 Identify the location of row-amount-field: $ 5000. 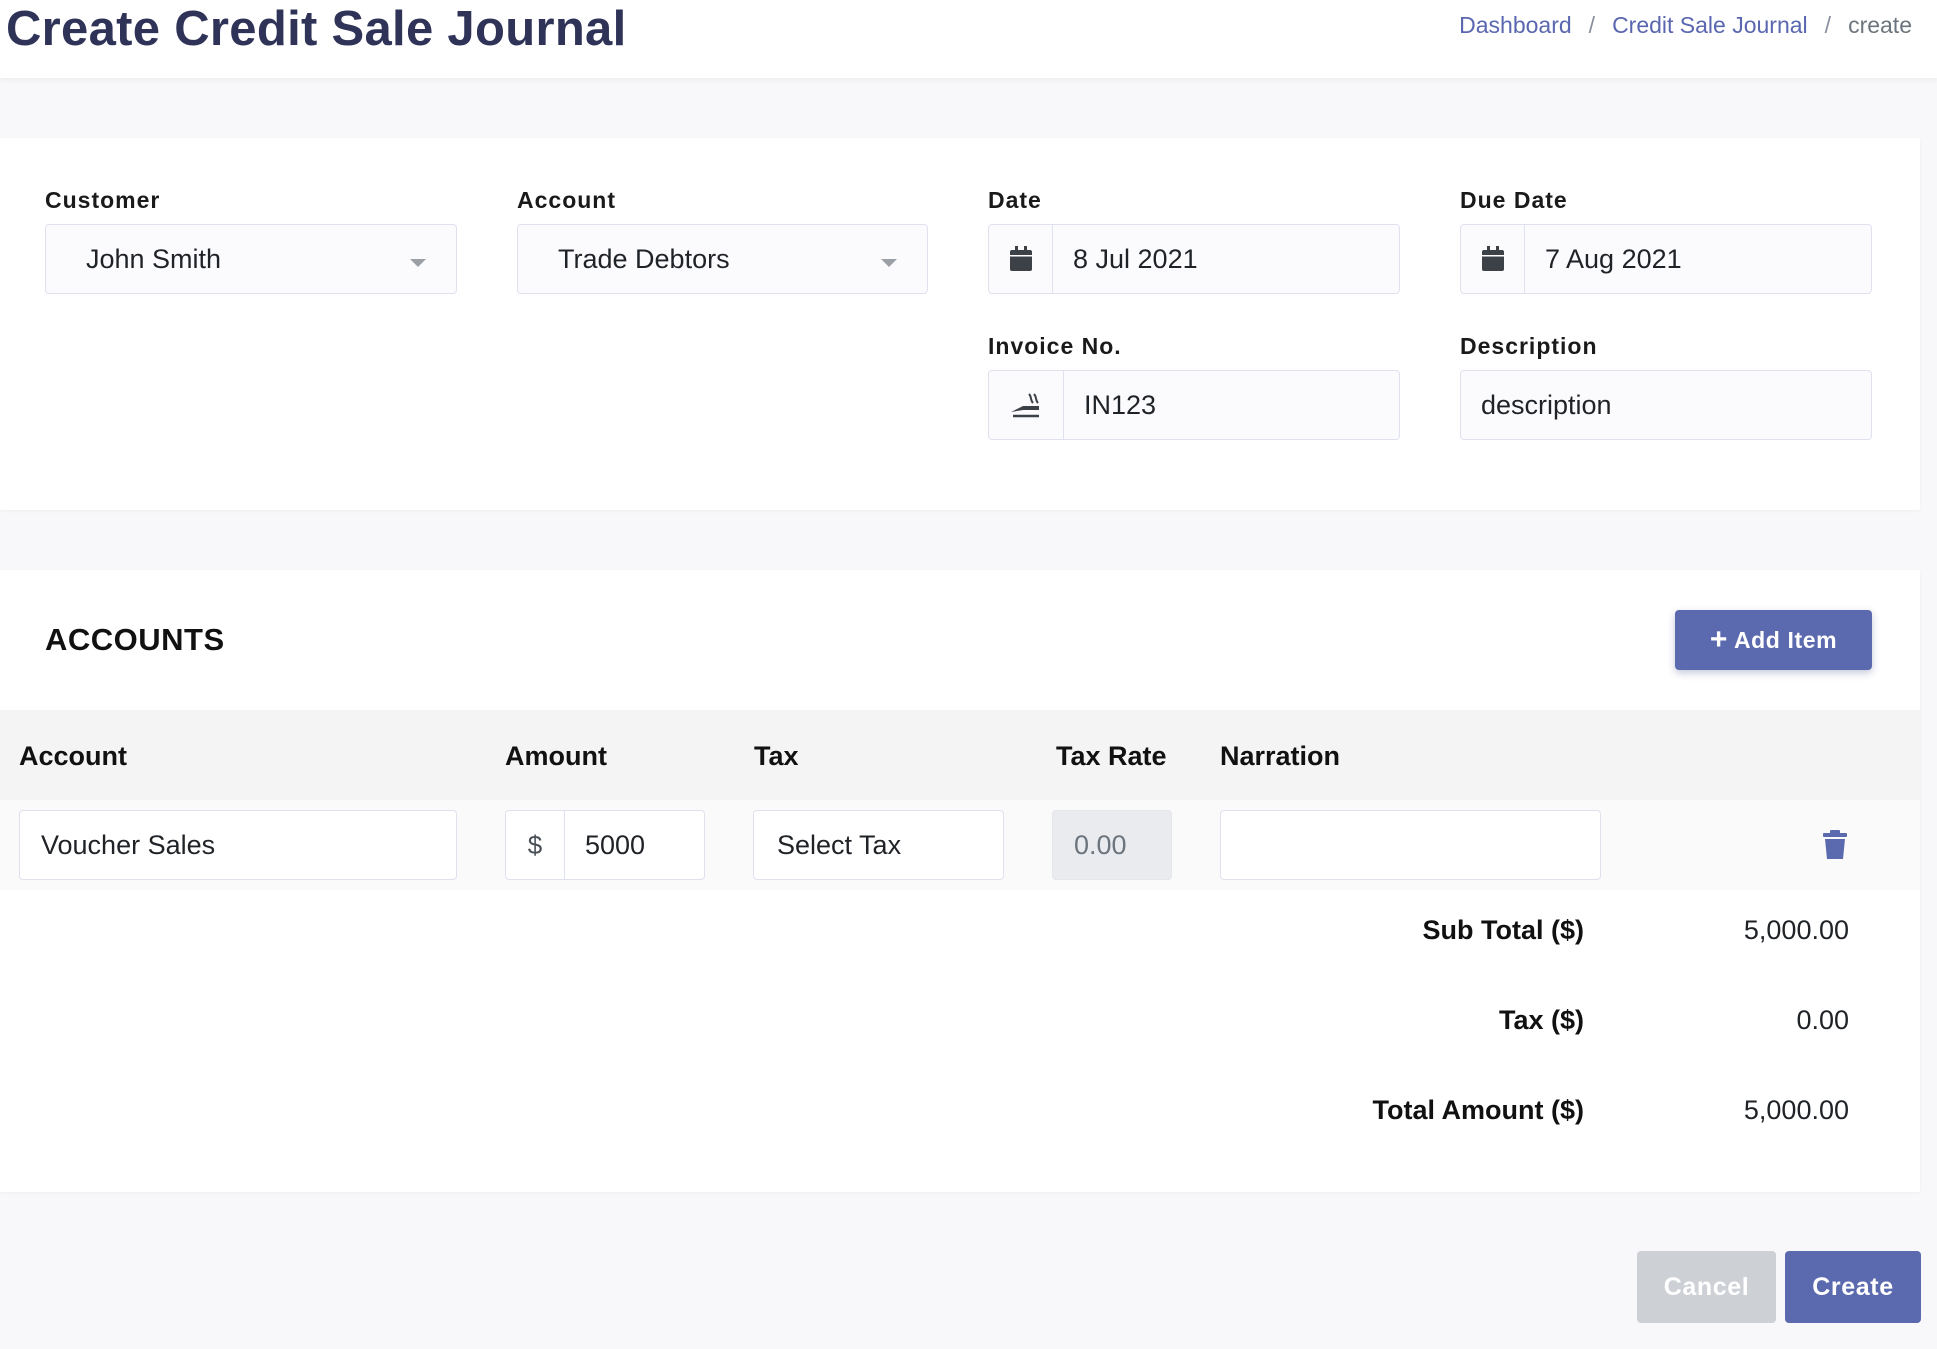
(605, 845).